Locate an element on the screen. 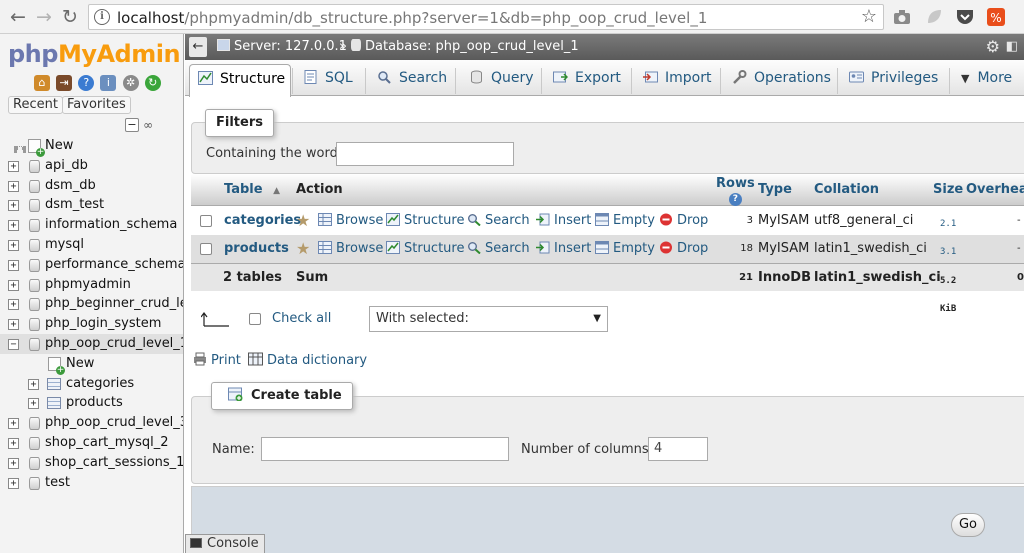 This screenshot has height=553, width=1024. columns-count-input: 4 is located at coordinates (678, 449).